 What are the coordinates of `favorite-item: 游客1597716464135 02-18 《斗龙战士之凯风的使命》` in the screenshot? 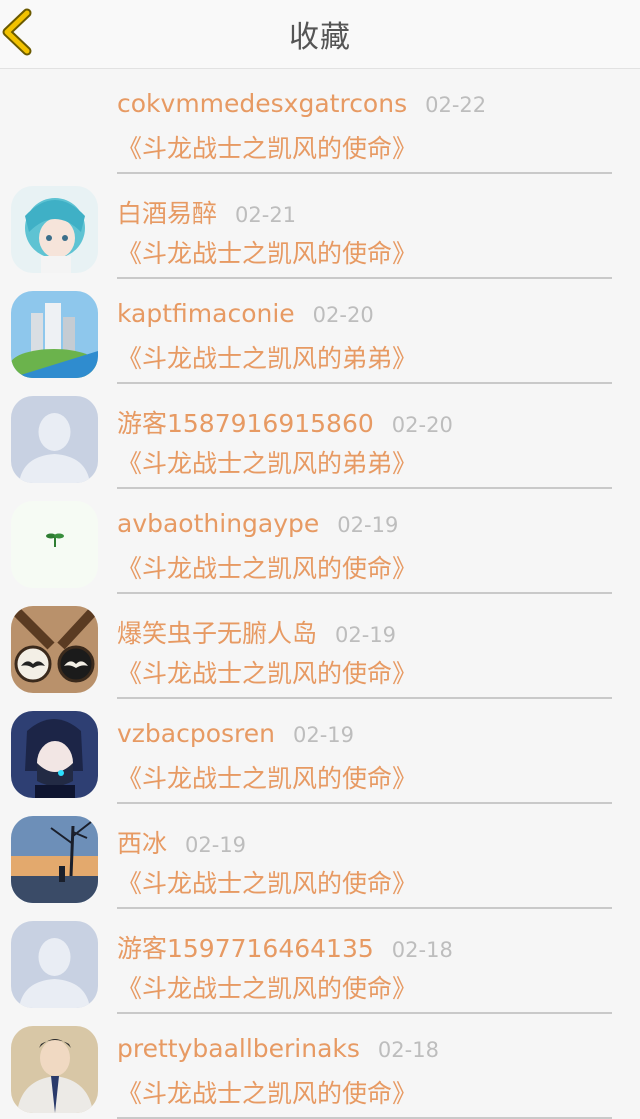 It's located at (320, 961).